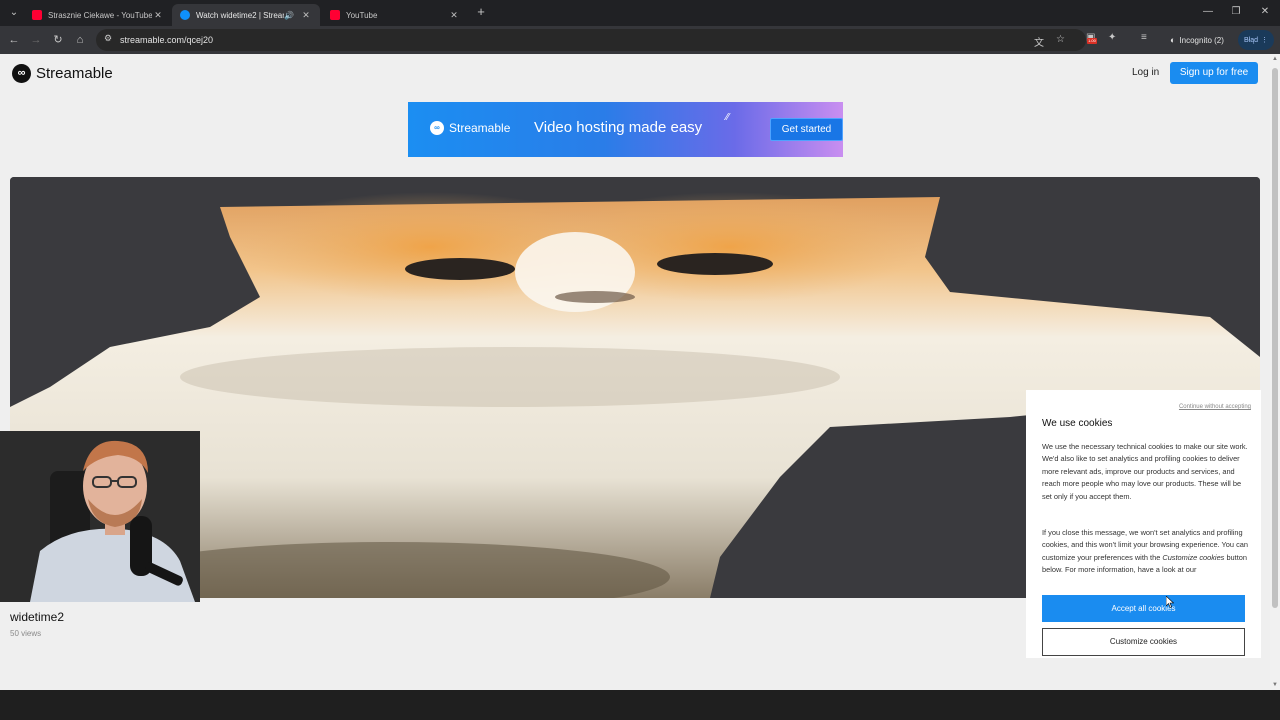 The width and height of the screenshot is (1280, 720). I want to click on site-info-icon: ⚙, so click(108, 38).